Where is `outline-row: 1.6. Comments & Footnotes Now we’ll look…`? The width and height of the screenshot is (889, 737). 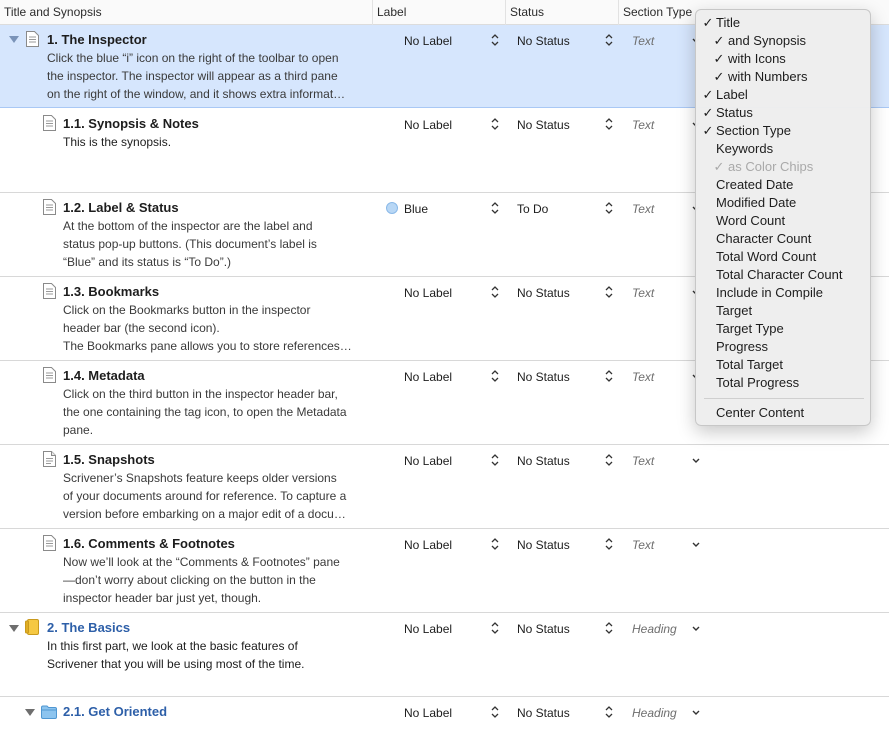
outline-row: 1.6. Comments & Footnotes Now we’ll look… is located at coordinates (444, 571).